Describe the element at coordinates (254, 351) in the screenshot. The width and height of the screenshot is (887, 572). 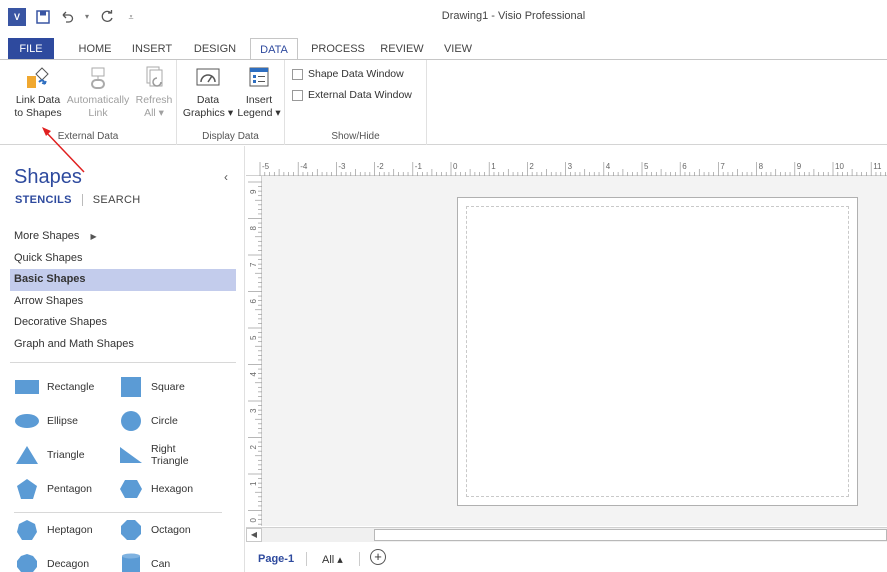
I see `vertical-ruler: 9 8 7 6 5 4 3 2 1 0` at that location.